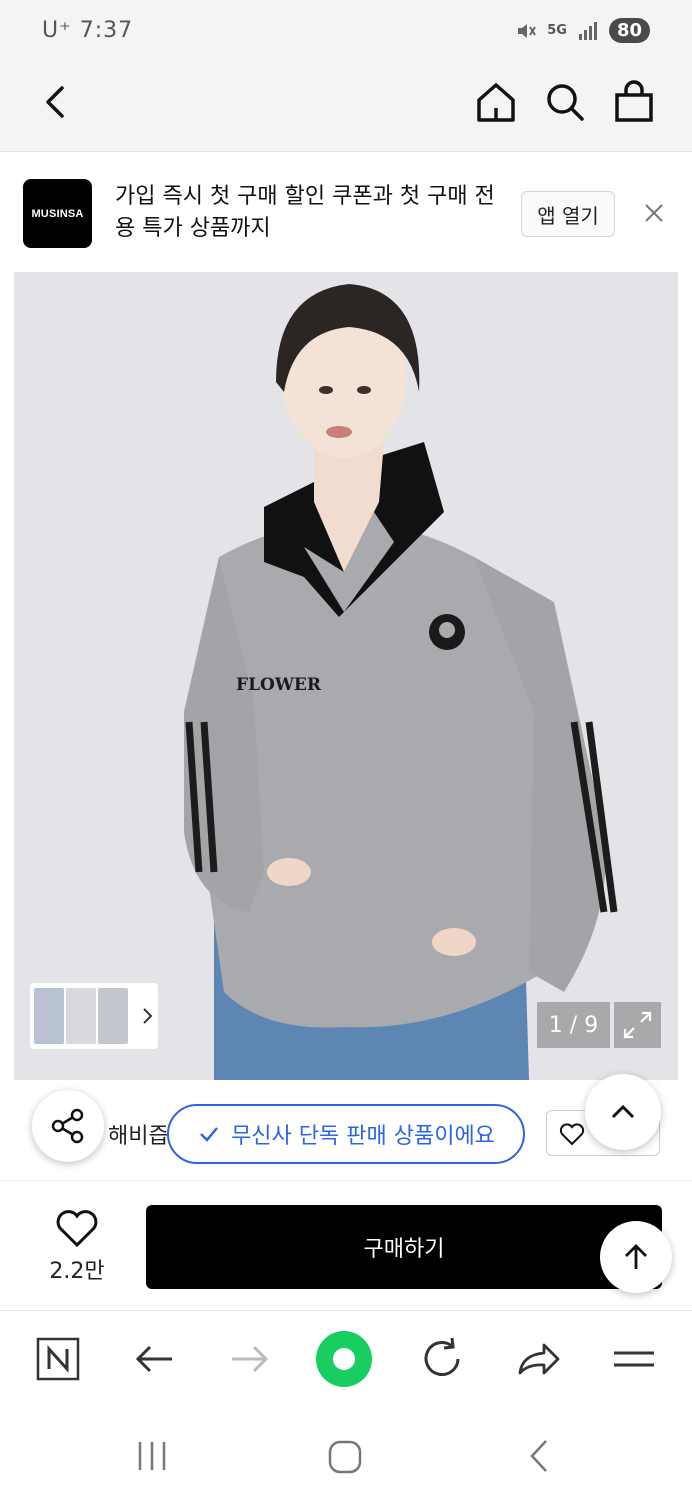 The width and height of the screenshot is (692, 1500). I want to click on heart-icon, so click(77, 1229).